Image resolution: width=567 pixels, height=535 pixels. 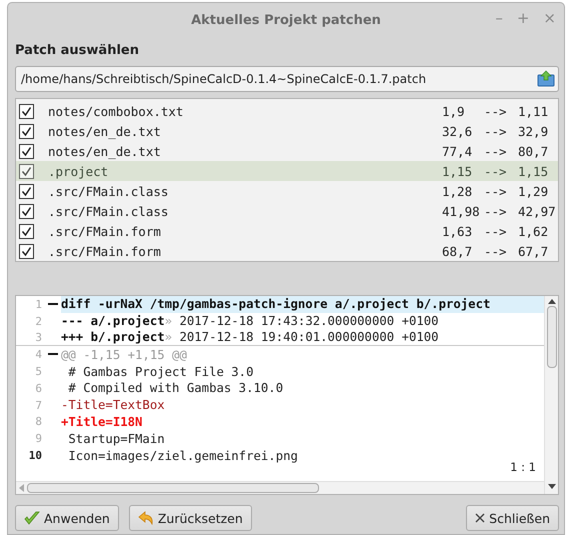 What do you see at coordinates (287, 231) in the screenshot?
I see `hunk-row: .src/FMain.form 1,63 --> 1,62` at bounding box center [287, 231].